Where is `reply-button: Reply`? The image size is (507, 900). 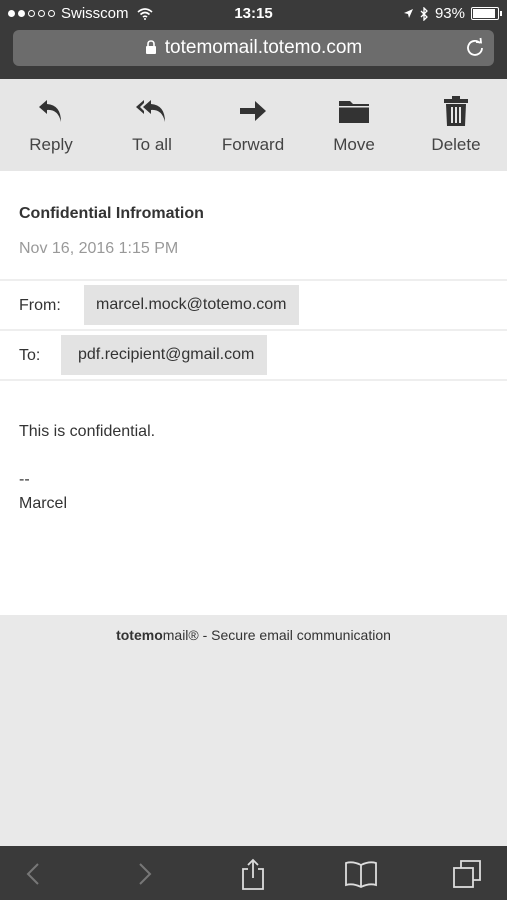
reply-button: Reply is located at coordinates (51, 124).